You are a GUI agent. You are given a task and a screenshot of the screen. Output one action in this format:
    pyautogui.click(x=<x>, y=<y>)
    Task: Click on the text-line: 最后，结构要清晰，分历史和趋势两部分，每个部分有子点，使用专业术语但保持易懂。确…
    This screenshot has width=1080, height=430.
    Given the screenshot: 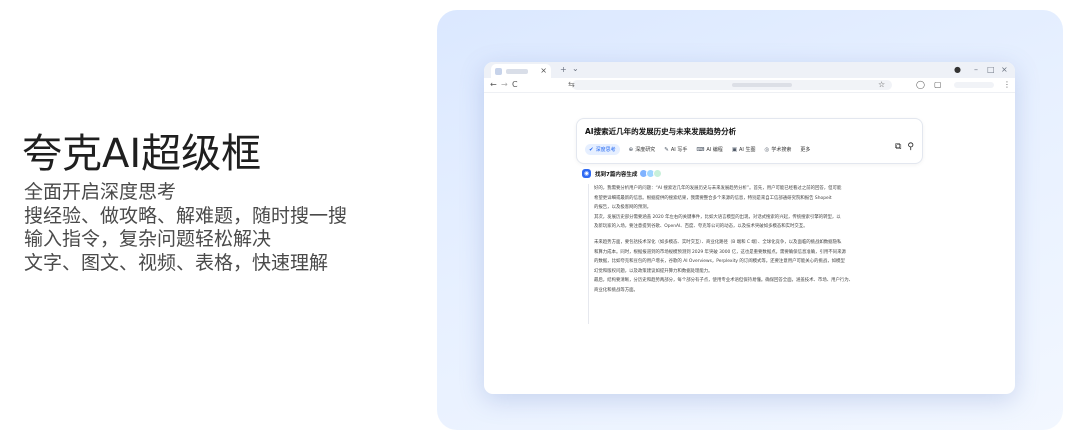 What is the action you would take?
    pyautogui.click(x=724, y=281)
    